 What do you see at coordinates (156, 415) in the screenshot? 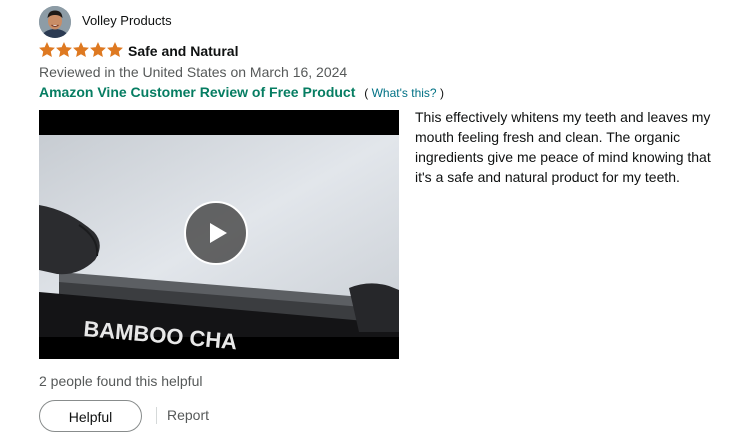
I see `divider` at bounding box center [156, 415].